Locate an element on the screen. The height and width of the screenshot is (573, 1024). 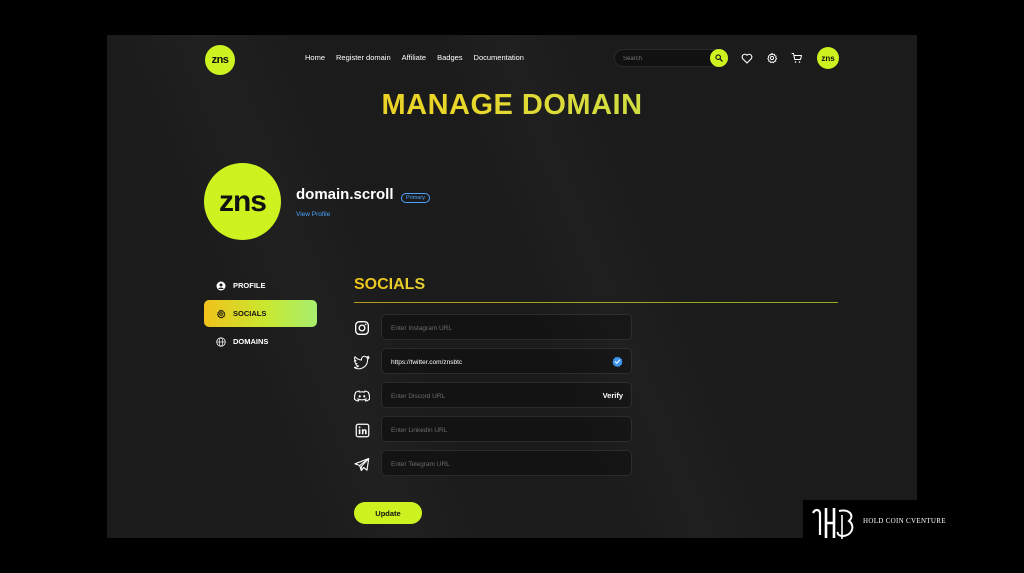
verify-button: Verify is located at coordinates (613, 395).